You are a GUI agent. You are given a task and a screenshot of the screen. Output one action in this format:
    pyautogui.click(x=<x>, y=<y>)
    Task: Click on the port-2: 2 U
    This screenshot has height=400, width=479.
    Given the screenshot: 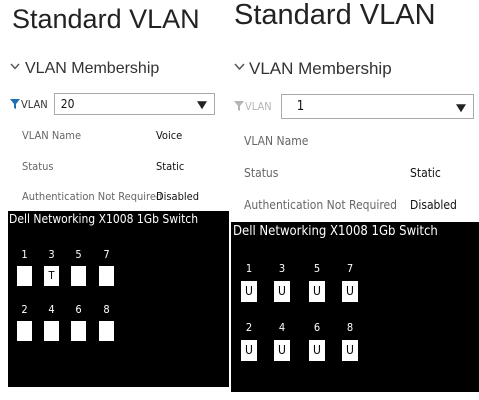 What is the action you would take?
    pyautogui.click(x=249, y=341)
    